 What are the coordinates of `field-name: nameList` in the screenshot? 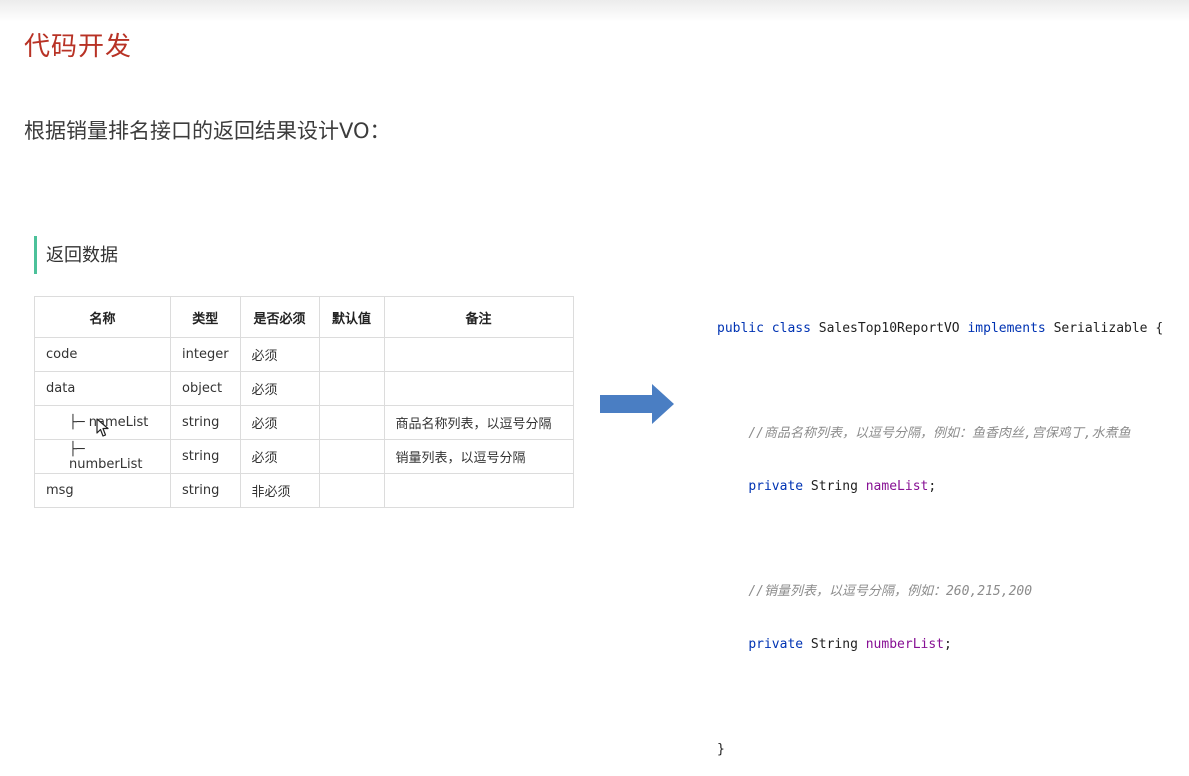 It's located at (897, 486).